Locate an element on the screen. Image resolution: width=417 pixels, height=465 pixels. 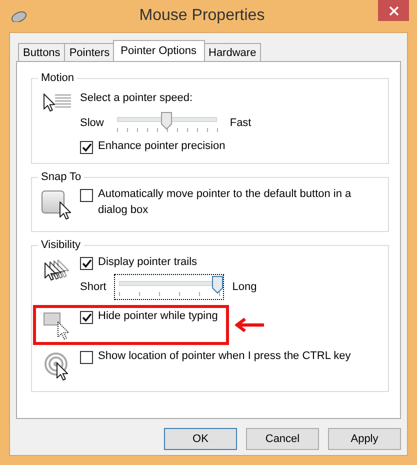
checkbox-label: Enhance pointer precision is located at coordinates (162, 146).